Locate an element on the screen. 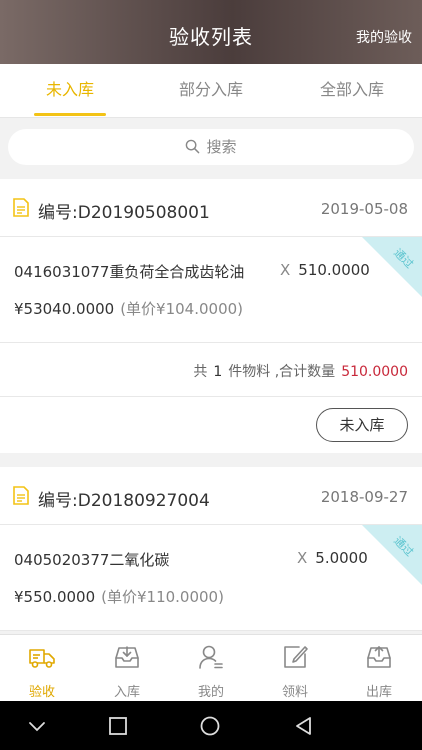  chevron-down-icon is located at coordinates (37, 726).